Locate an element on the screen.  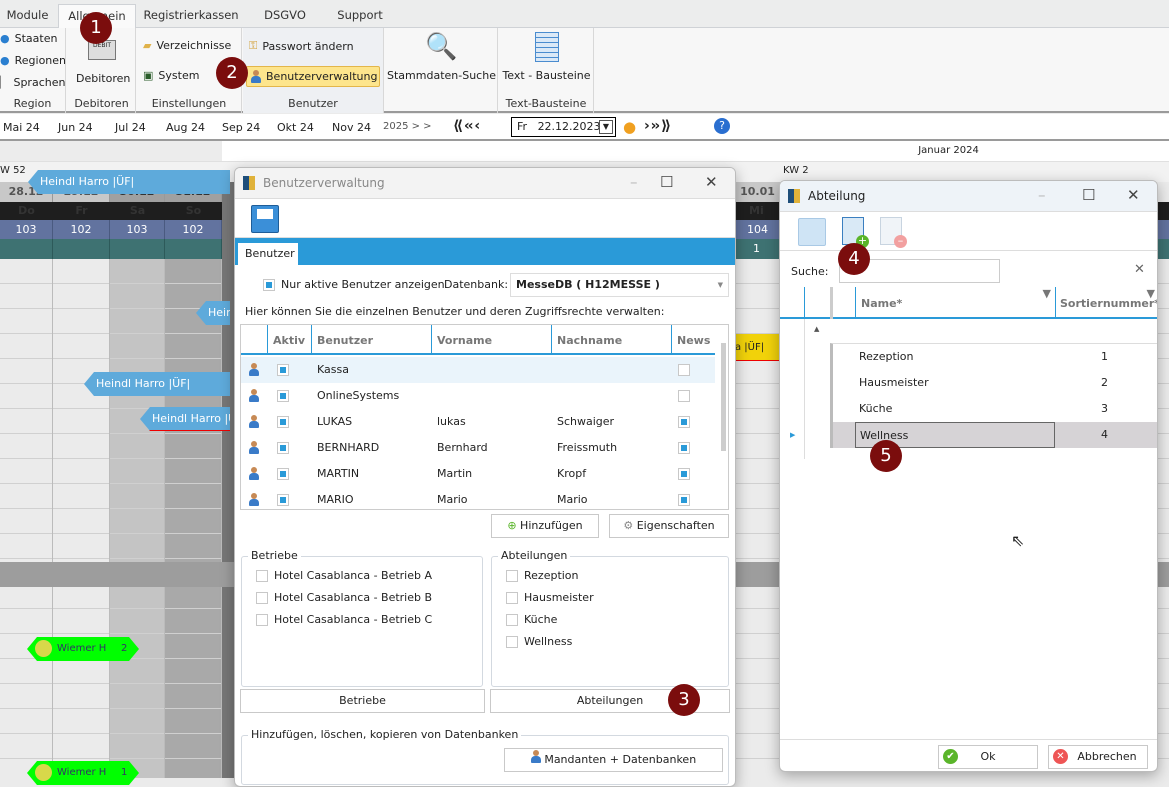
list-item: Hausmeister 2 is located at coordinates (995, 383).